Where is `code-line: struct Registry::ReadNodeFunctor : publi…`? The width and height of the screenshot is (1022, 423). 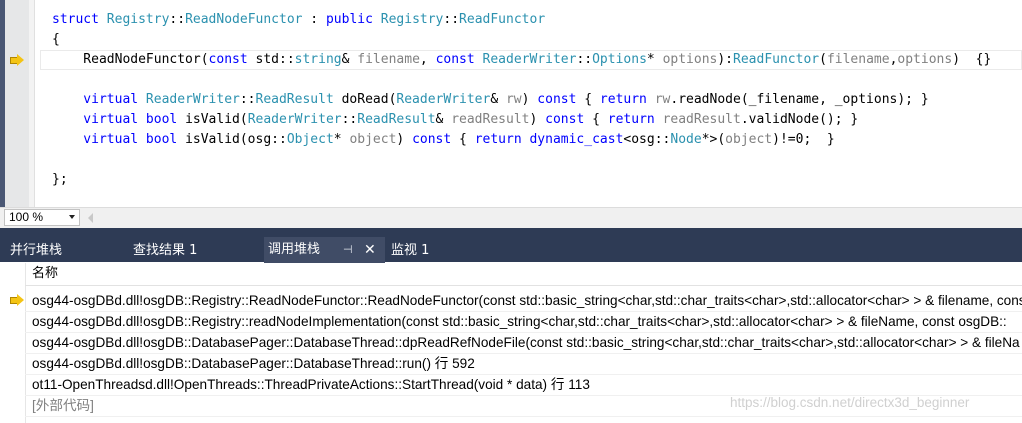
code-line: struct Registry::ReadNodeFunctor : publi… is located at coordinates (521, 20).